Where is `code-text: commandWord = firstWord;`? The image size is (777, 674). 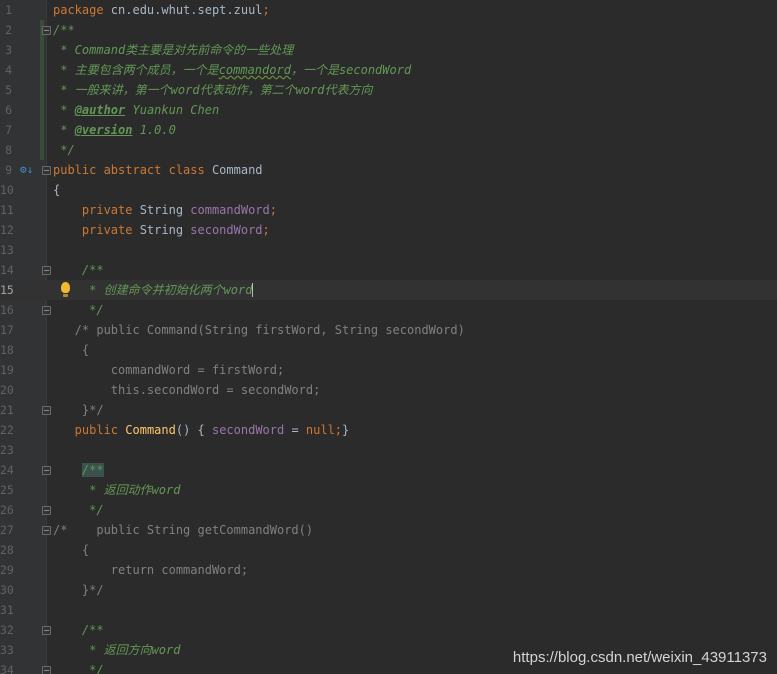 code-text: commandWord = firstWord; is located at coordinates (168, 370).